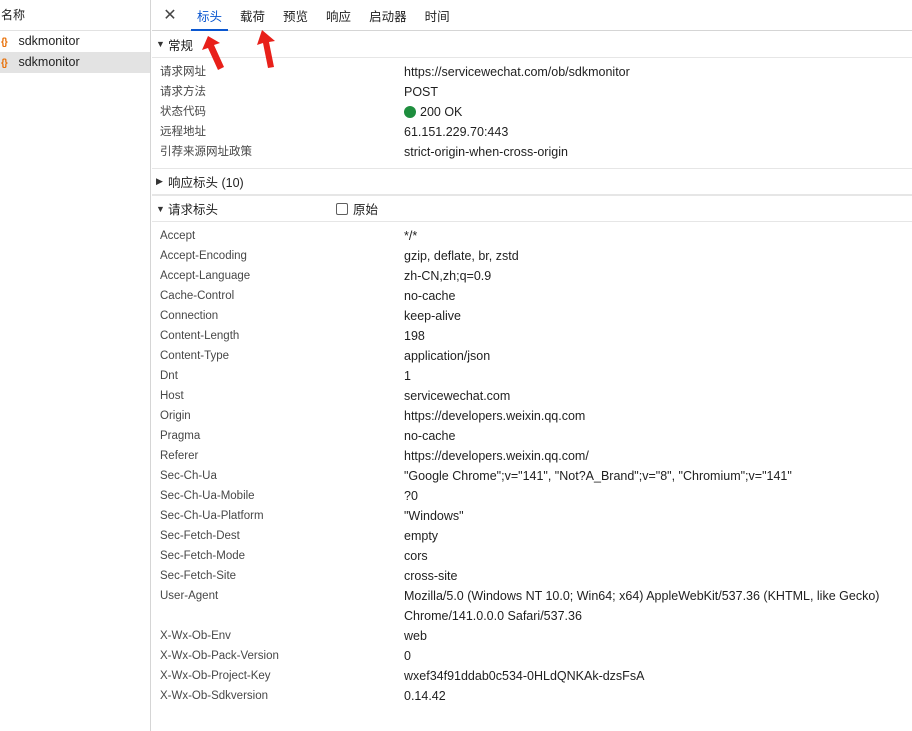  I want to click on status-code-text: 200 OK, so click(441, 112).